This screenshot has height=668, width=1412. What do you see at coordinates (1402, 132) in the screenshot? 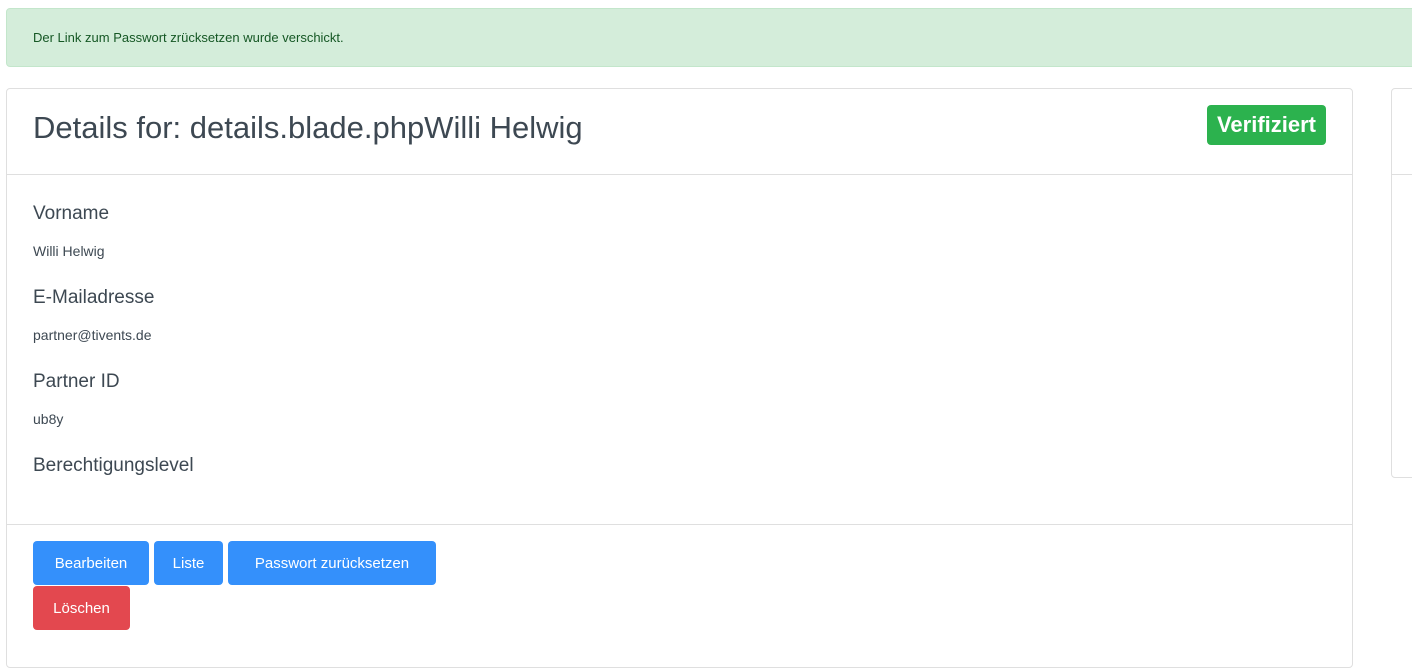
I see `side-card-header` at bounding box center [1402, 132].